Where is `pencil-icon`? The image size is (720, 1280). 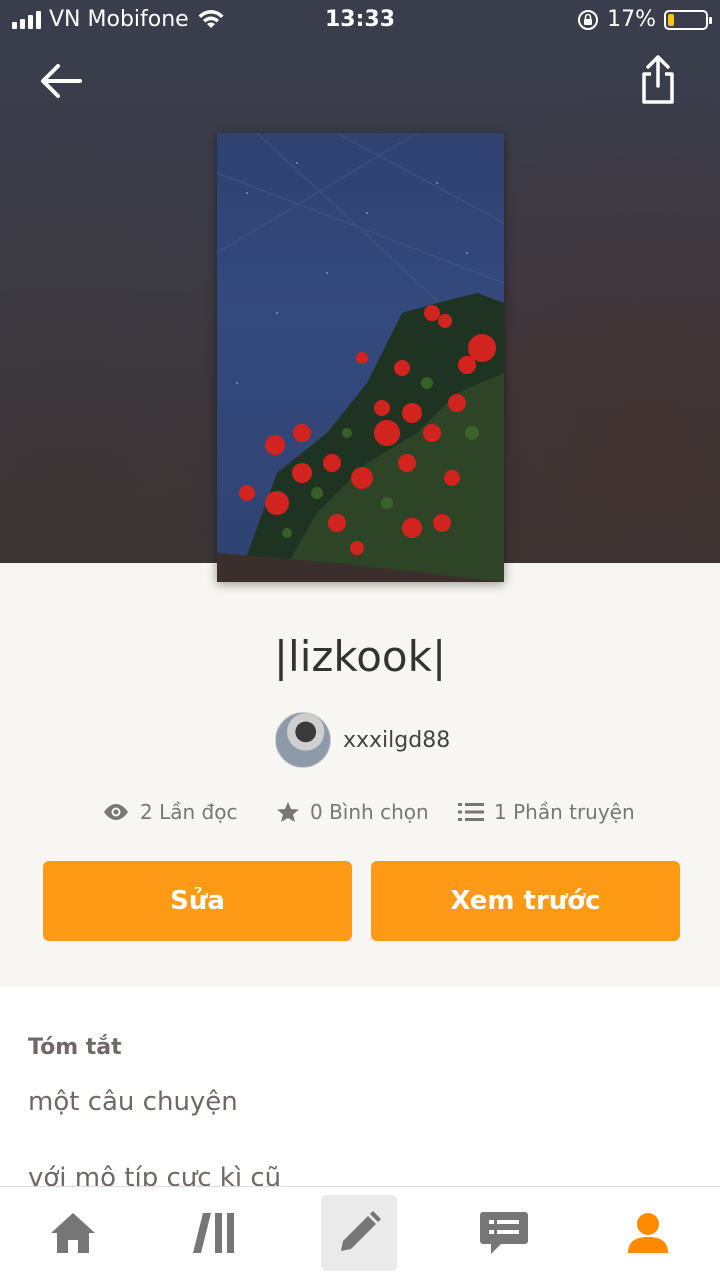
pencil-icon is located at coordinates (361, 1231).